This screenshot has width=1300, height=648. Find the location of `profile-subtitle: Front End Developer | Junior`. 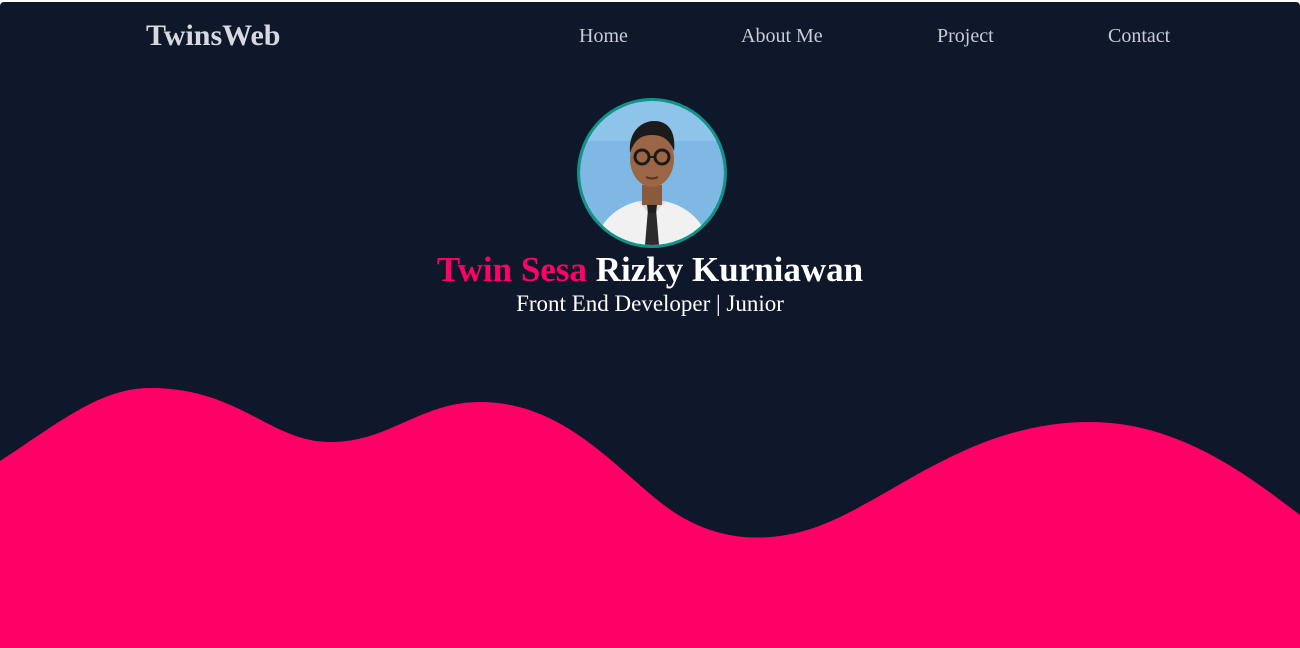

profile-subtitle: Front End Developer | Junior is located at coordinates (650, 303).